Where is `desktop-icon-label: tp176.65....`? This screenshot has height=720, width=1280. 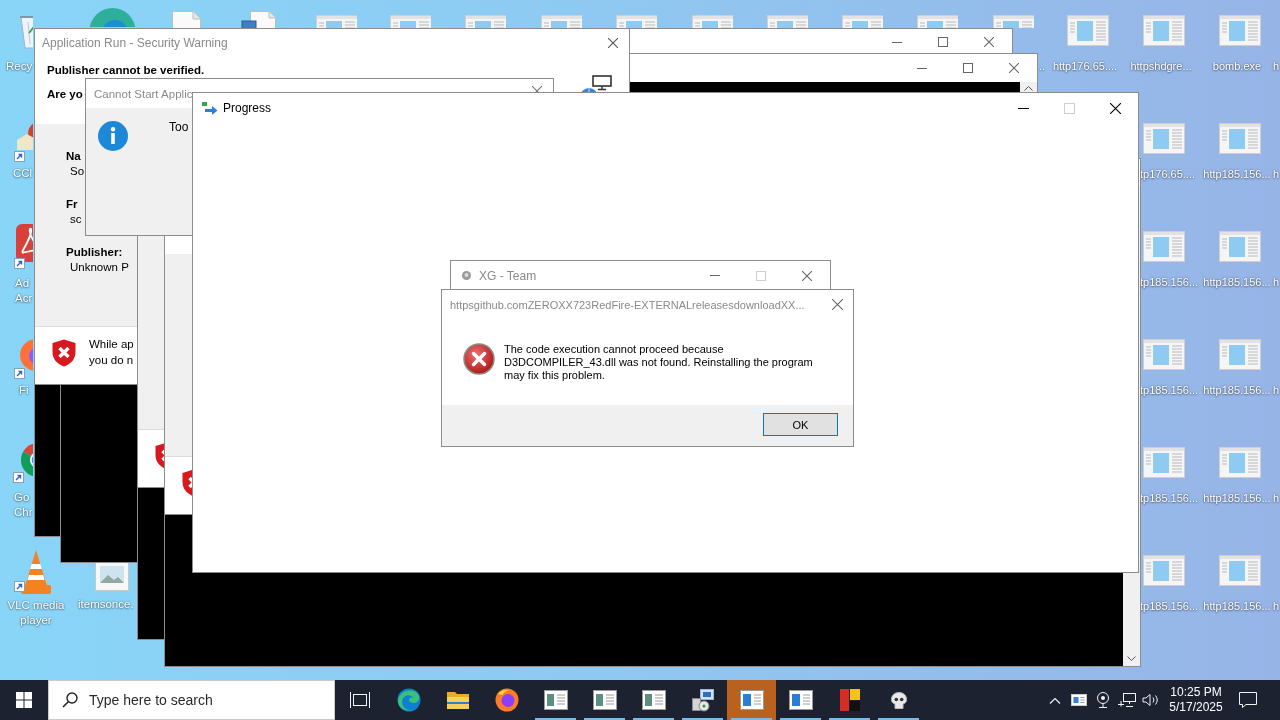 desktop-icon-label: tp176.65.... is located at coordinates (1168, 174).